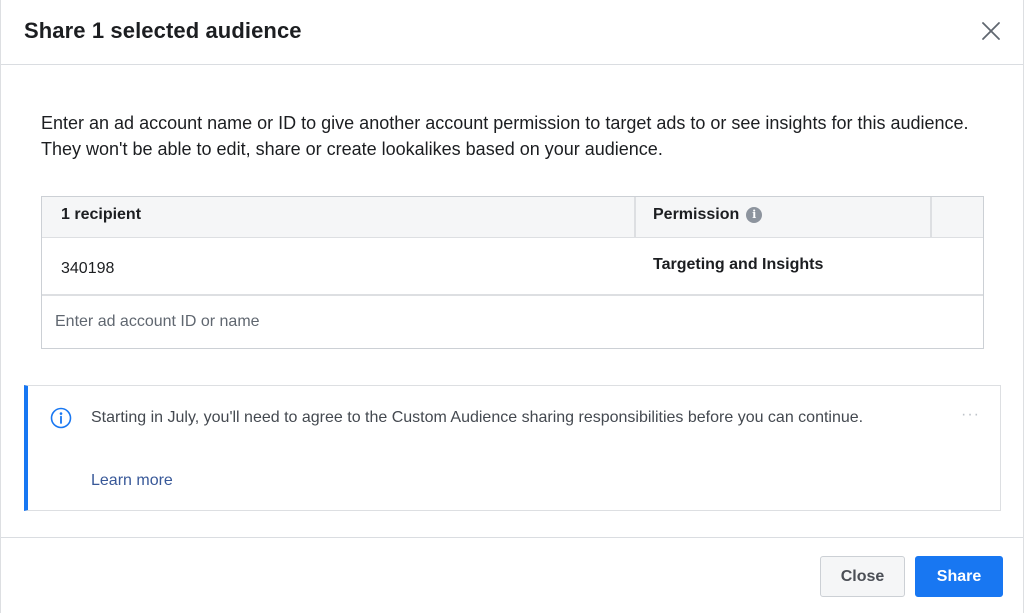 Image resolution: width=1024 pixels, height=613 pixels. I want to click on recipient-permission: Targeting and Insights, so click(738, 265).